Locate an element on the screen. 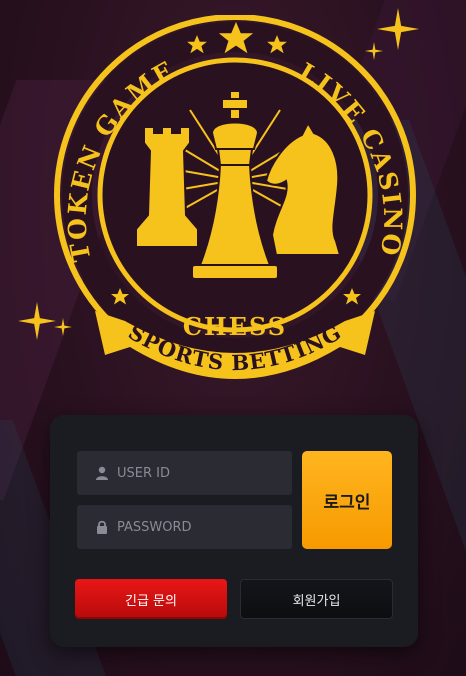 The height and width of the screenshot is (676, 466). user-id-field is located at coordinates (184, 473).